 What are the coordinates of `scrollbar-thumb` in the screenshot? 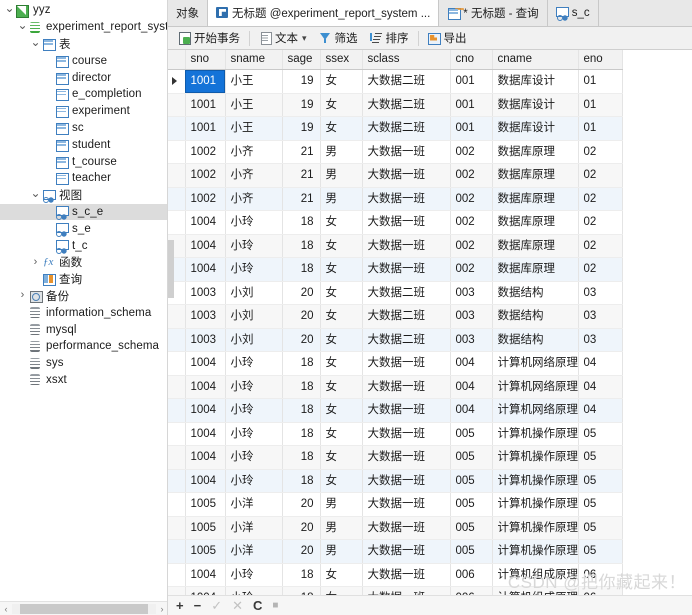 It's located at (84, 608).